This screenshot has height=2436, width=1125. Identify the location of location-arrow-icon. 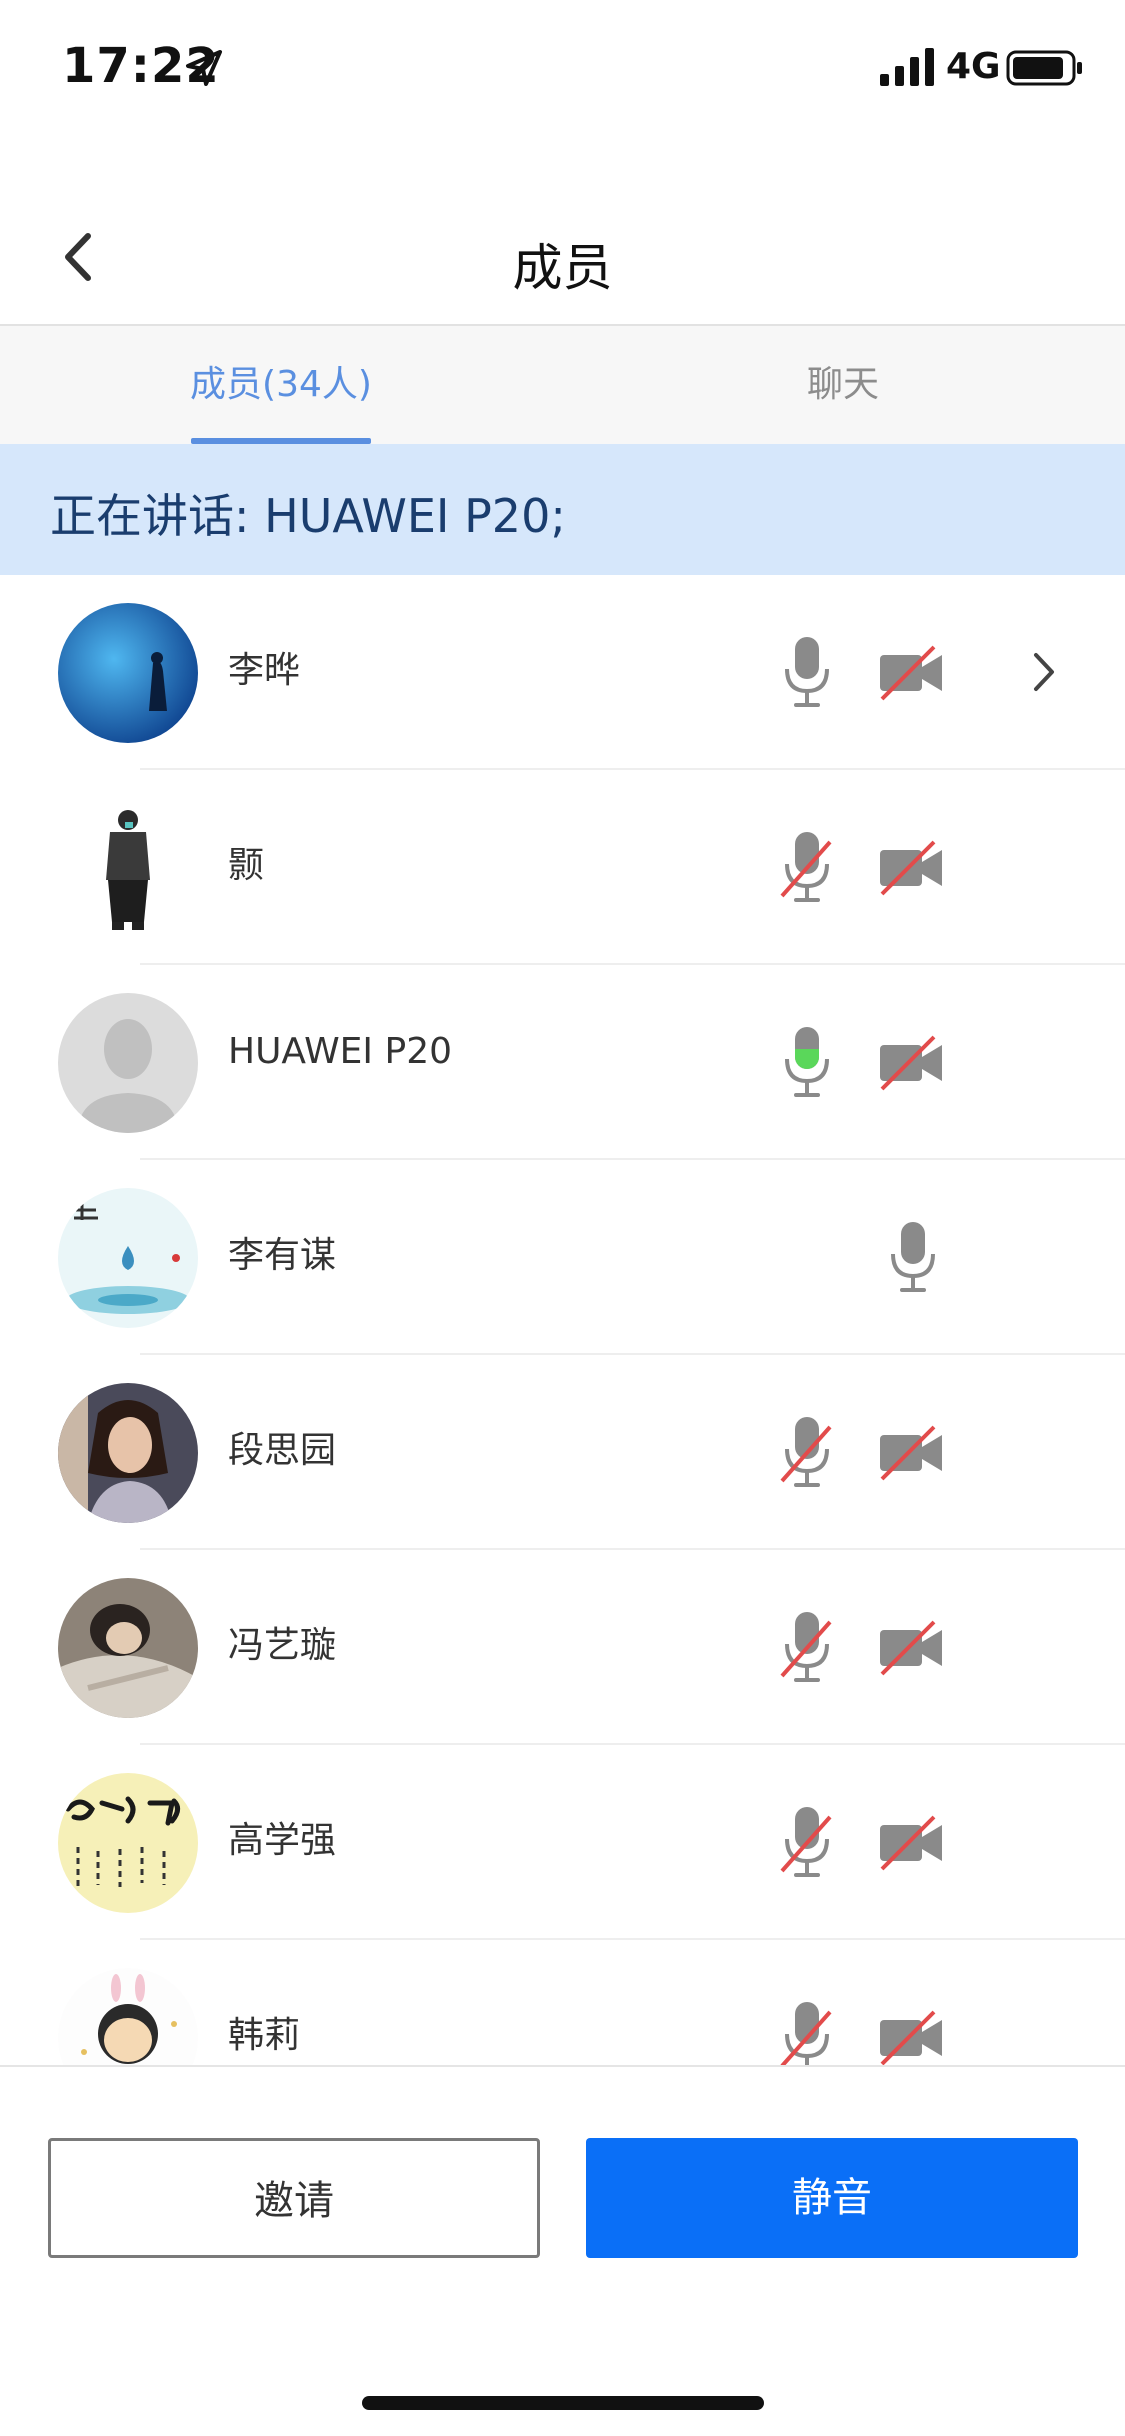
(204, 68).